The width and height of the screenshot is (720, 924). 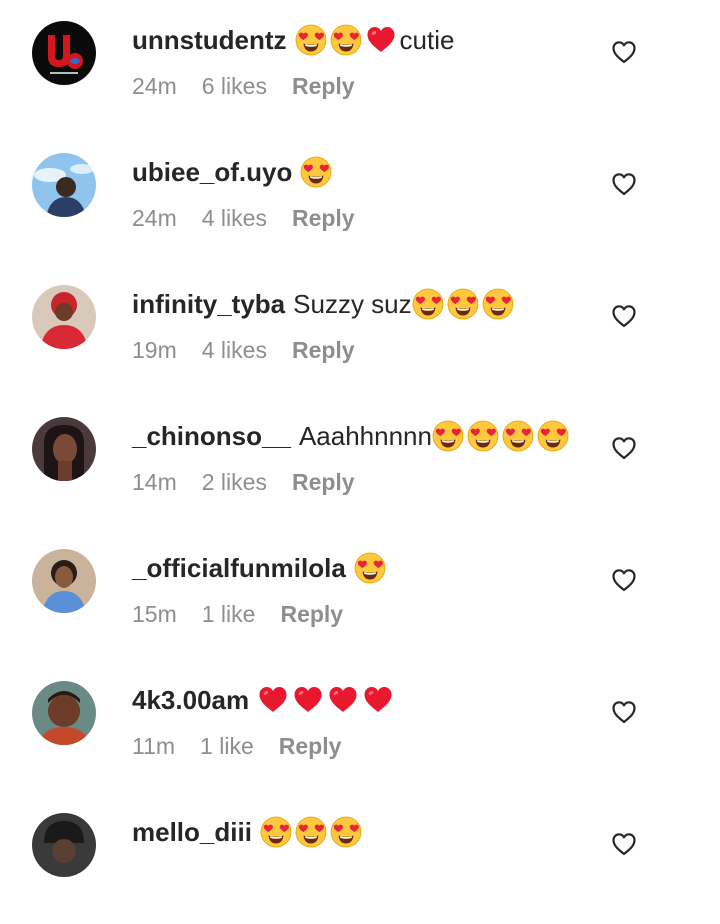 I want to click on comment-timestamp: 11m, so click(x=154, y=746).